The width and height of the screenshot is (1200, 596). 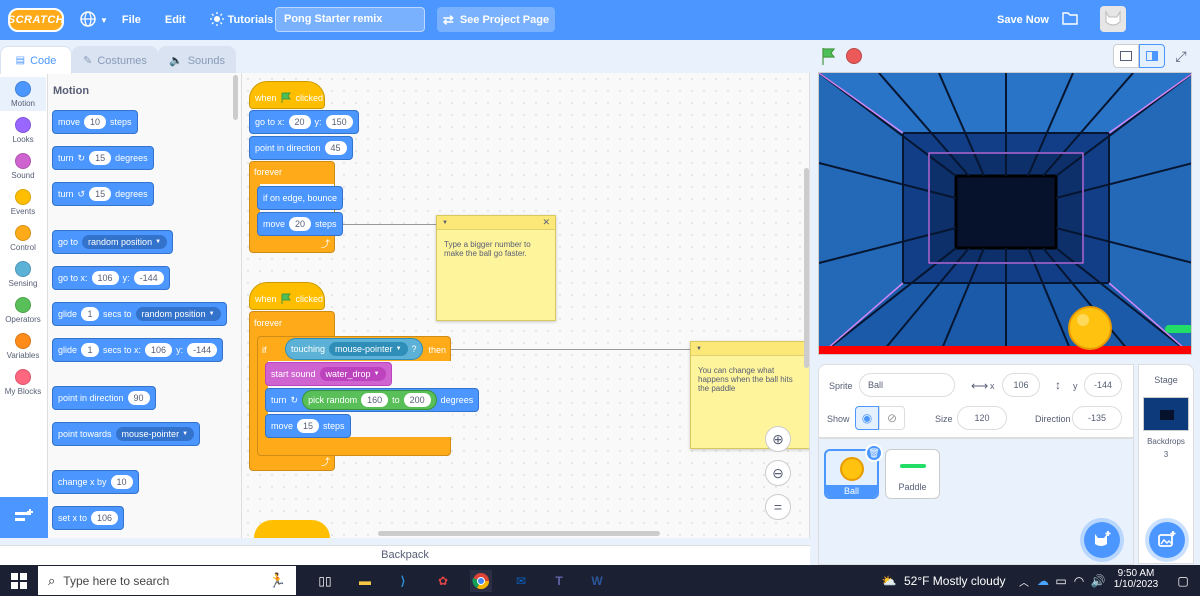 I want to click on taskbar-search-box: ⌕ Type here to search 🏃, so click(x=167, y=580).